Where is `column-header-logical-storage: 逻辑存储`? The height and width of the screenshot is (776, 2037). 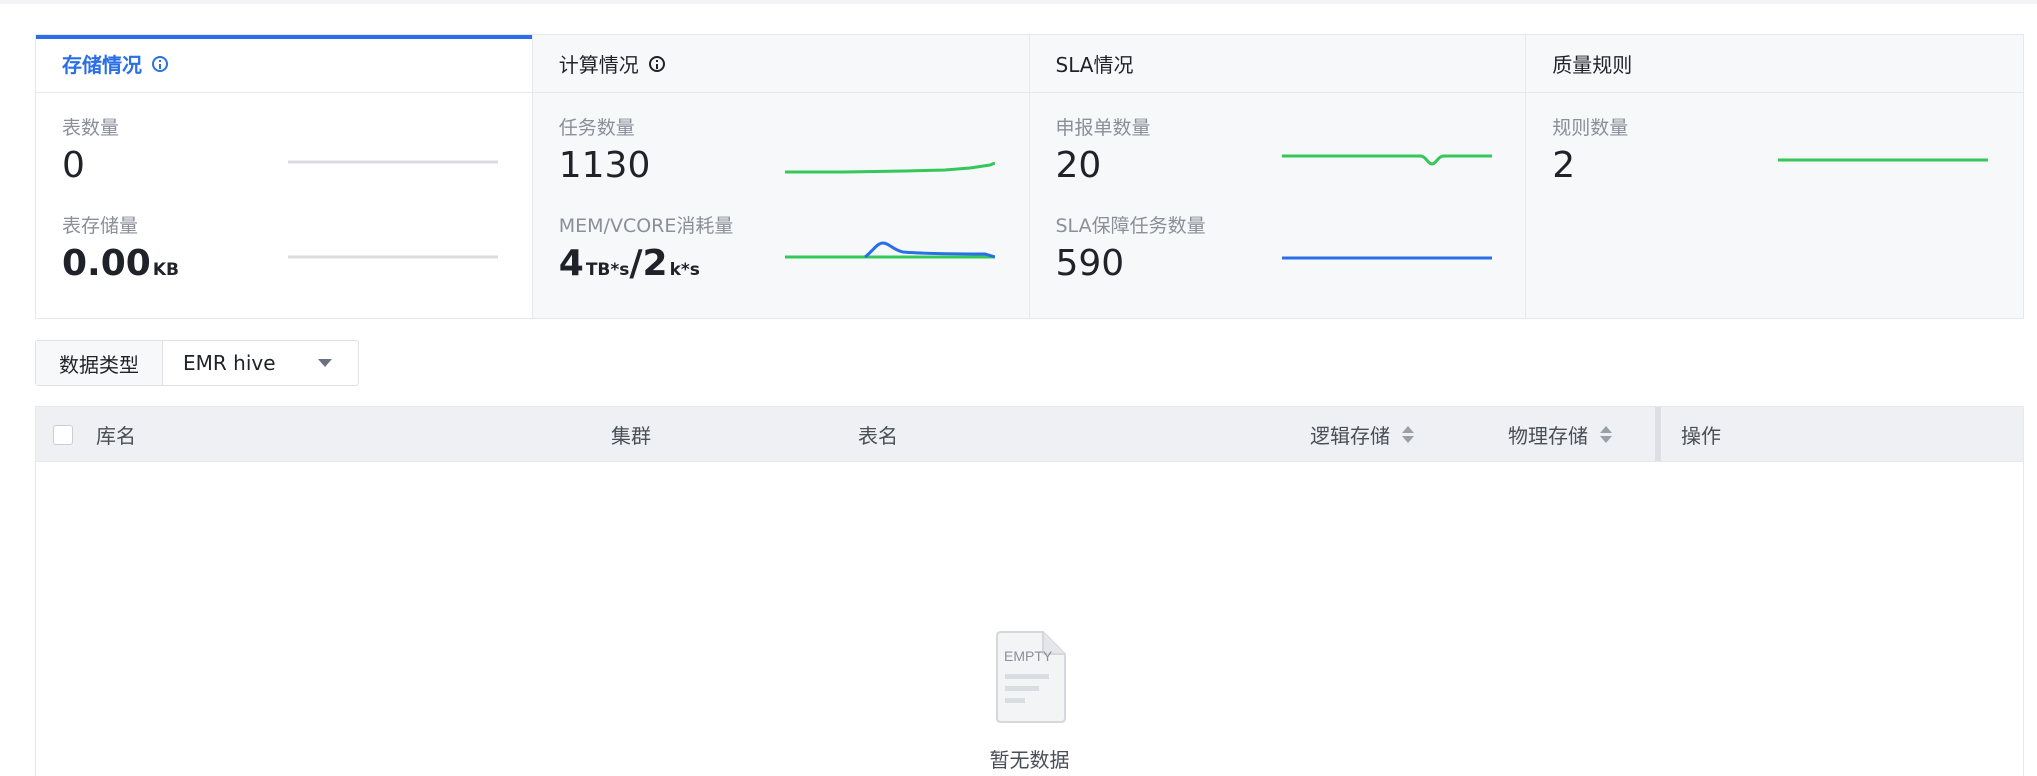 column-header-logical-storage: 逻辑存储 is located at coordinates (1362, 434).